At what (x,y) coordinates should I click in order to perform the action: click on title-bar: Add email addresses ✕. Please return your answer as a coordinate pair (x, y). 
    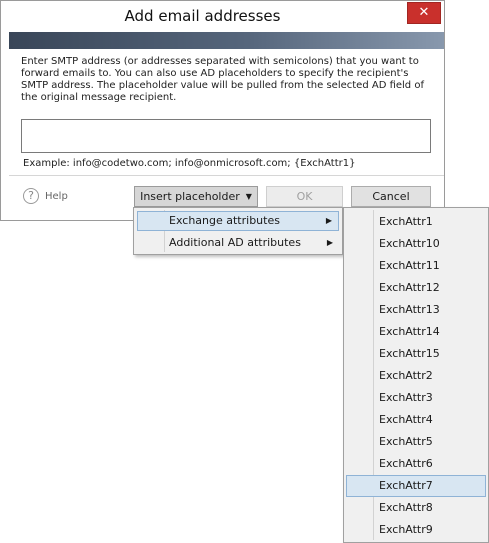
    Looking at the image, I should click on (222, 16).